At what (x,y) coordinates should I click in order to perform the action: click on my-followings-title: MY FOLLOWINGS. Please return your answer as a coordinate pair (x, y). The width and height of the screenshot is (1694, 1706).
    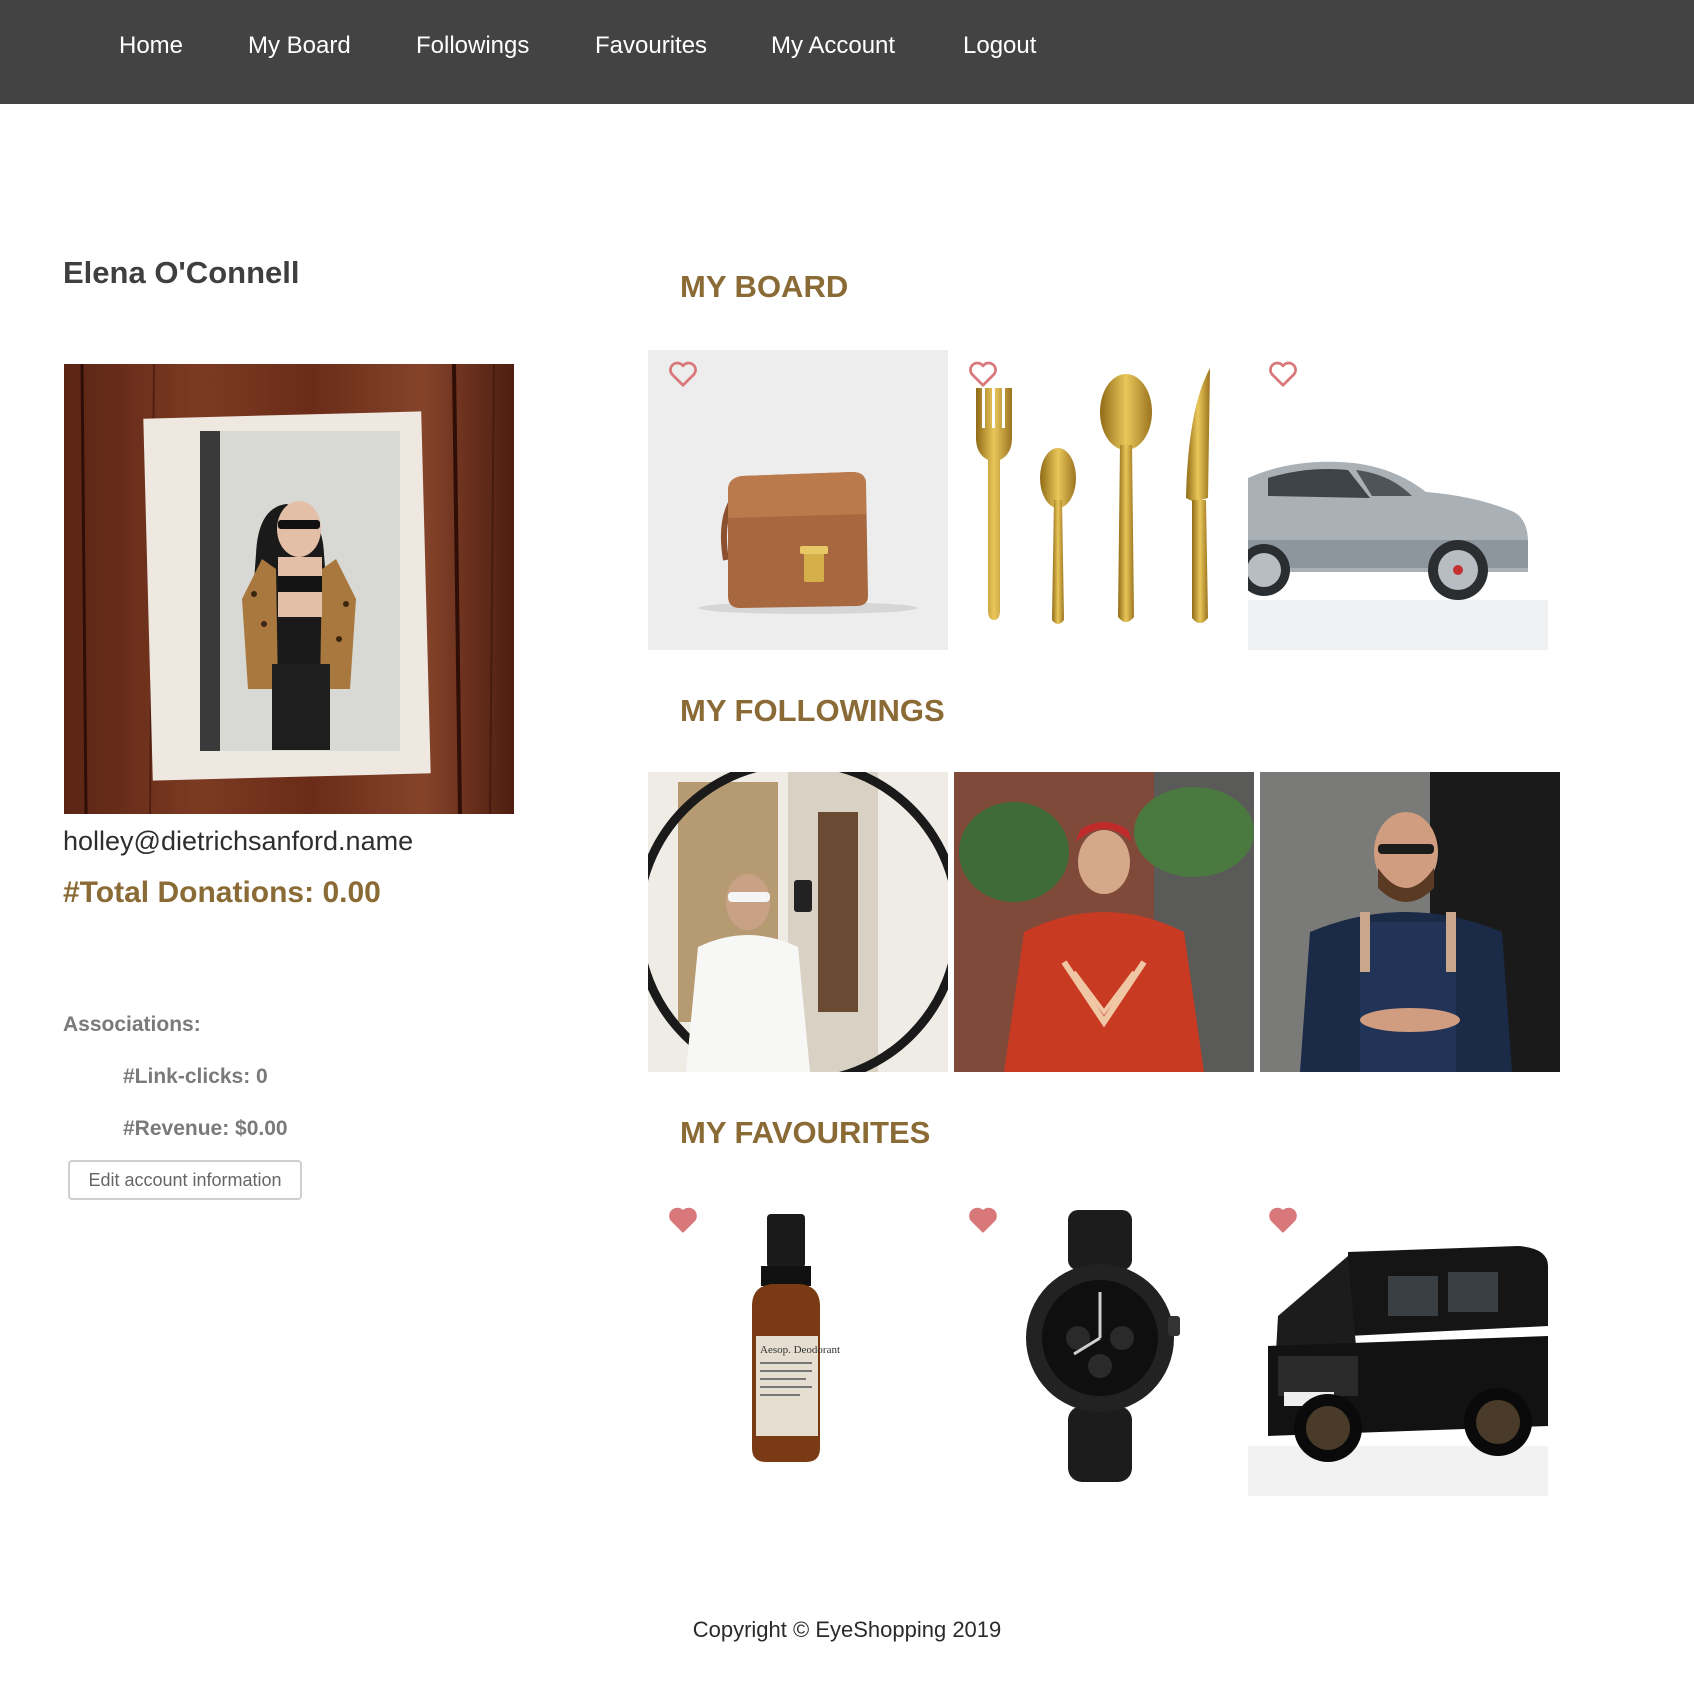
    Looking at the image, I should click on (812, 710).